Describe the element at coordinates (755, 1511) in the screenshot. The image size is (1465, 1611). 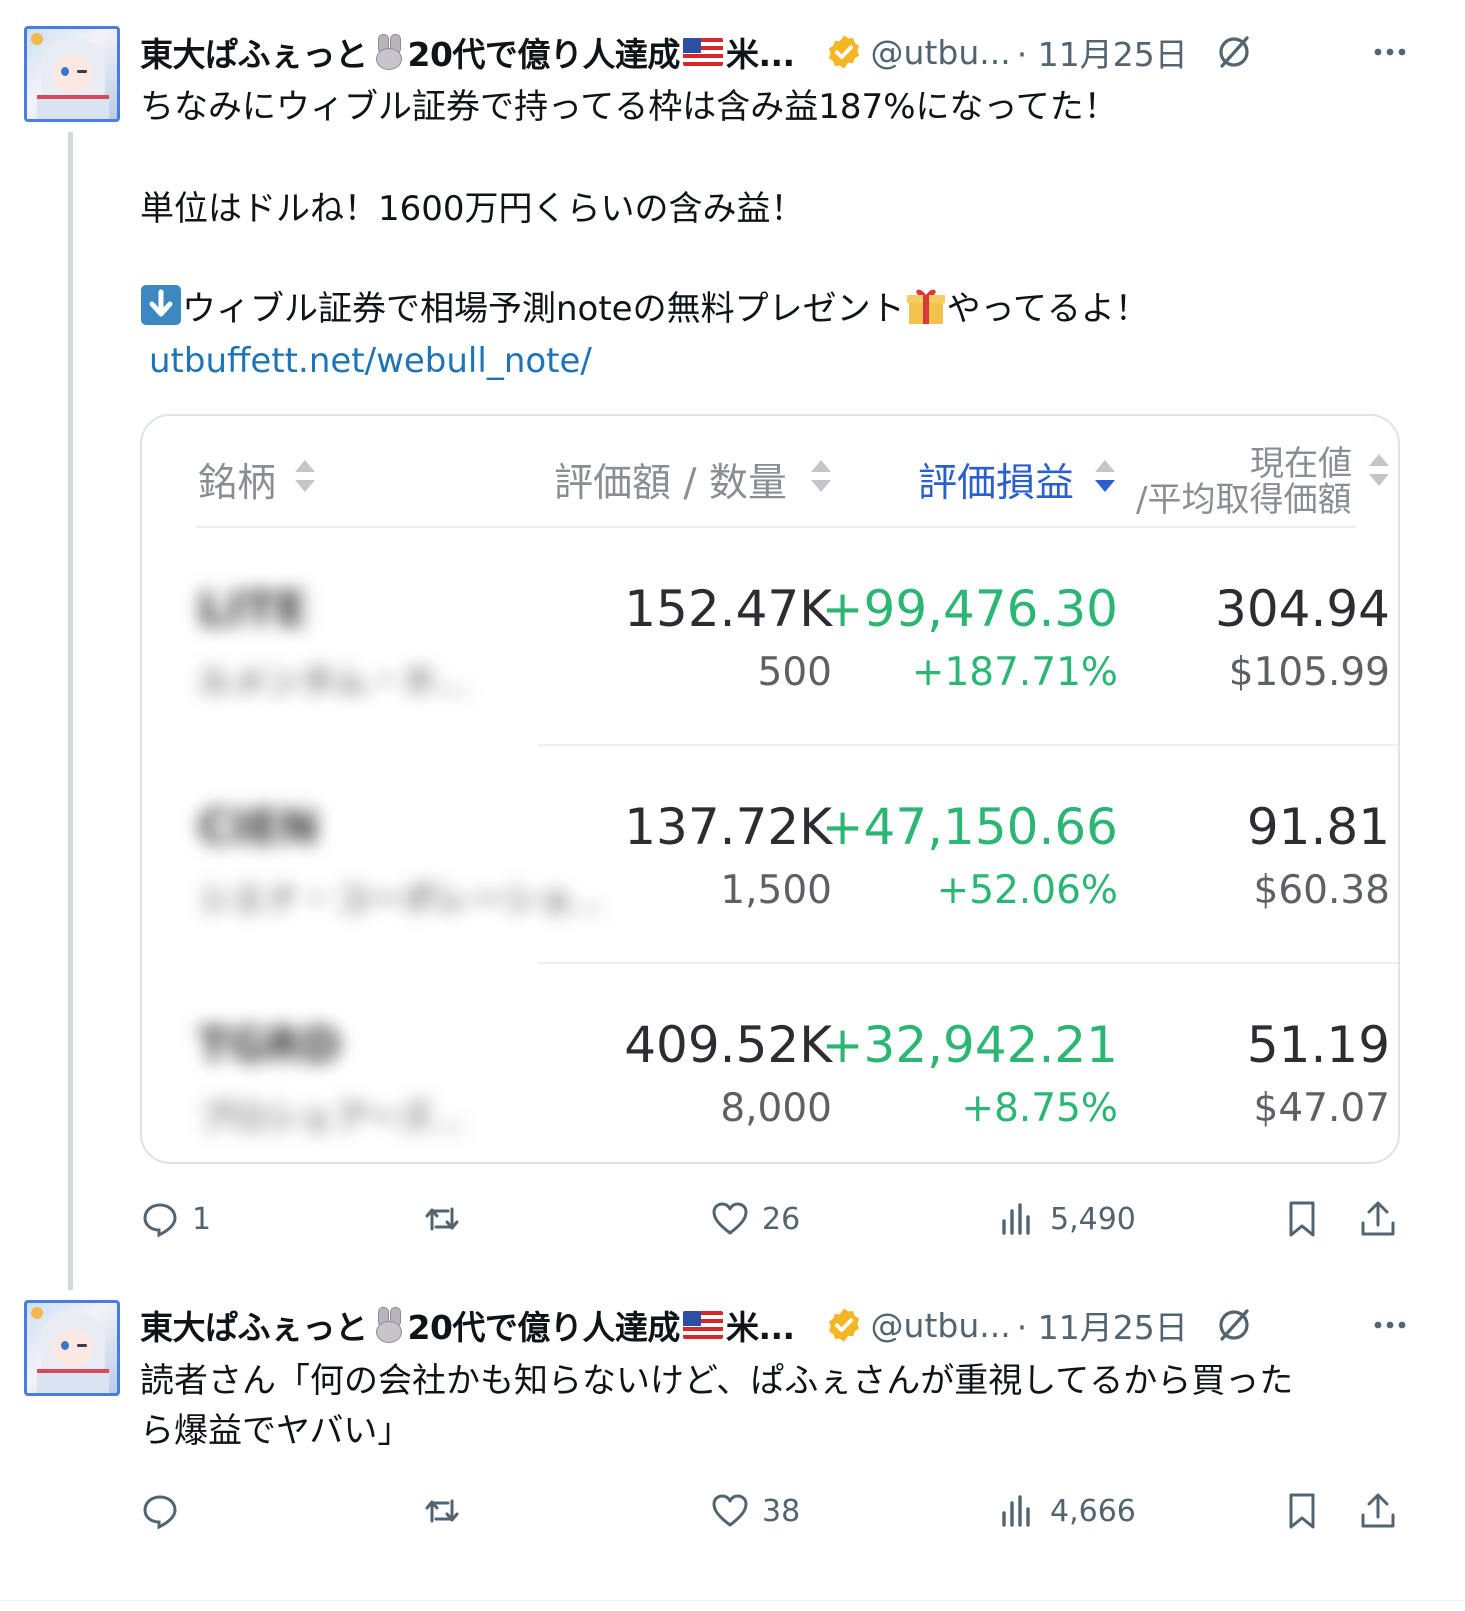
I see `like-button: 38` at that location.